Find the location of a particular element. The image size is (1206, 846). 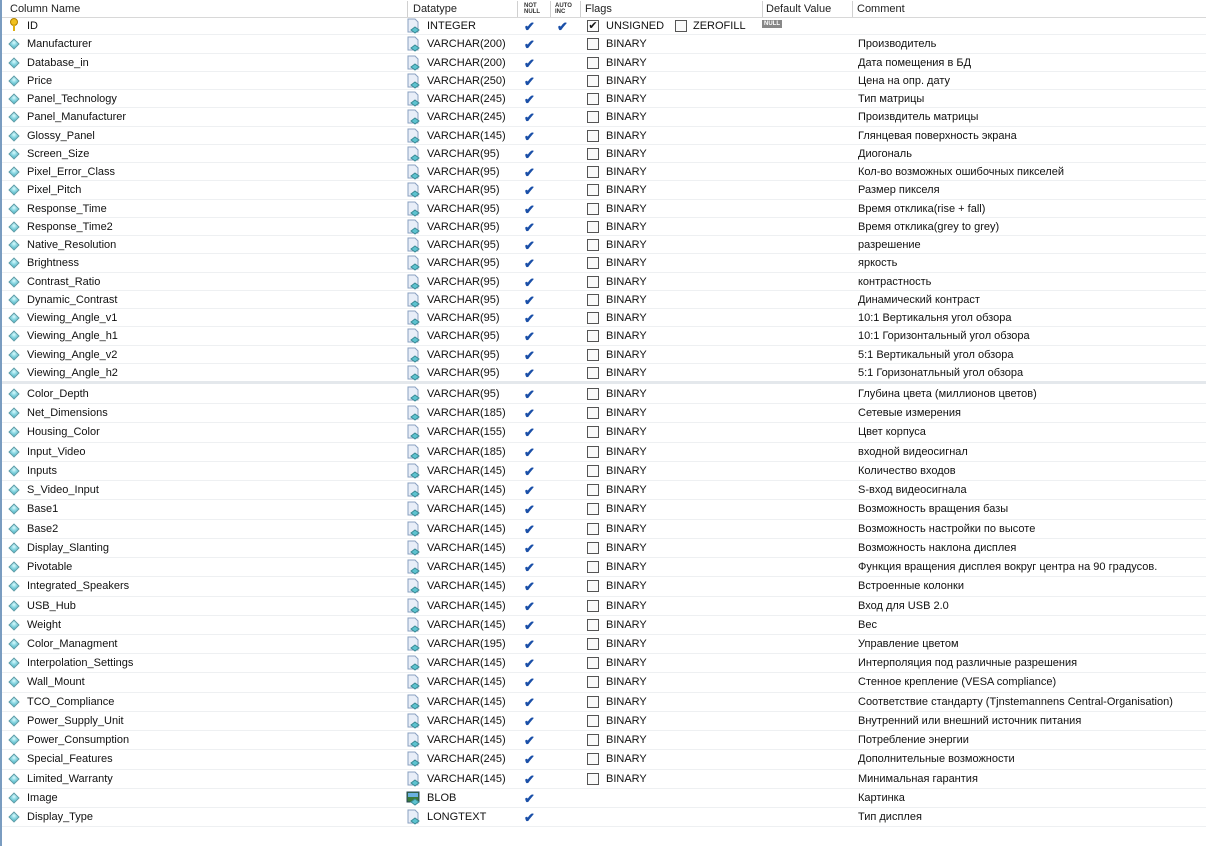

column-row: Screen_Size VARCHAR(95) ✔ BINARY Диогональ is located at coordinates (604, 154).